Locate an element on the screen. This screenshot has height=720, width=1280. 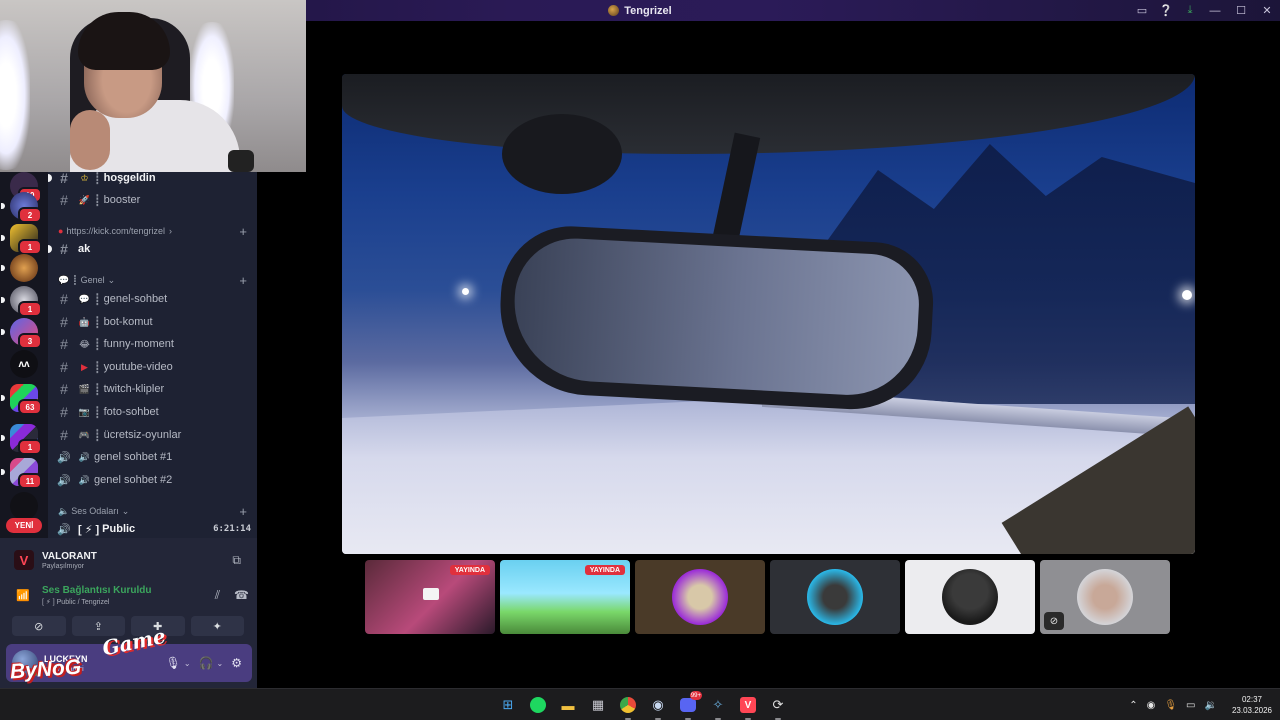
channel-ak: # ak is located at coordinates (149, 249).